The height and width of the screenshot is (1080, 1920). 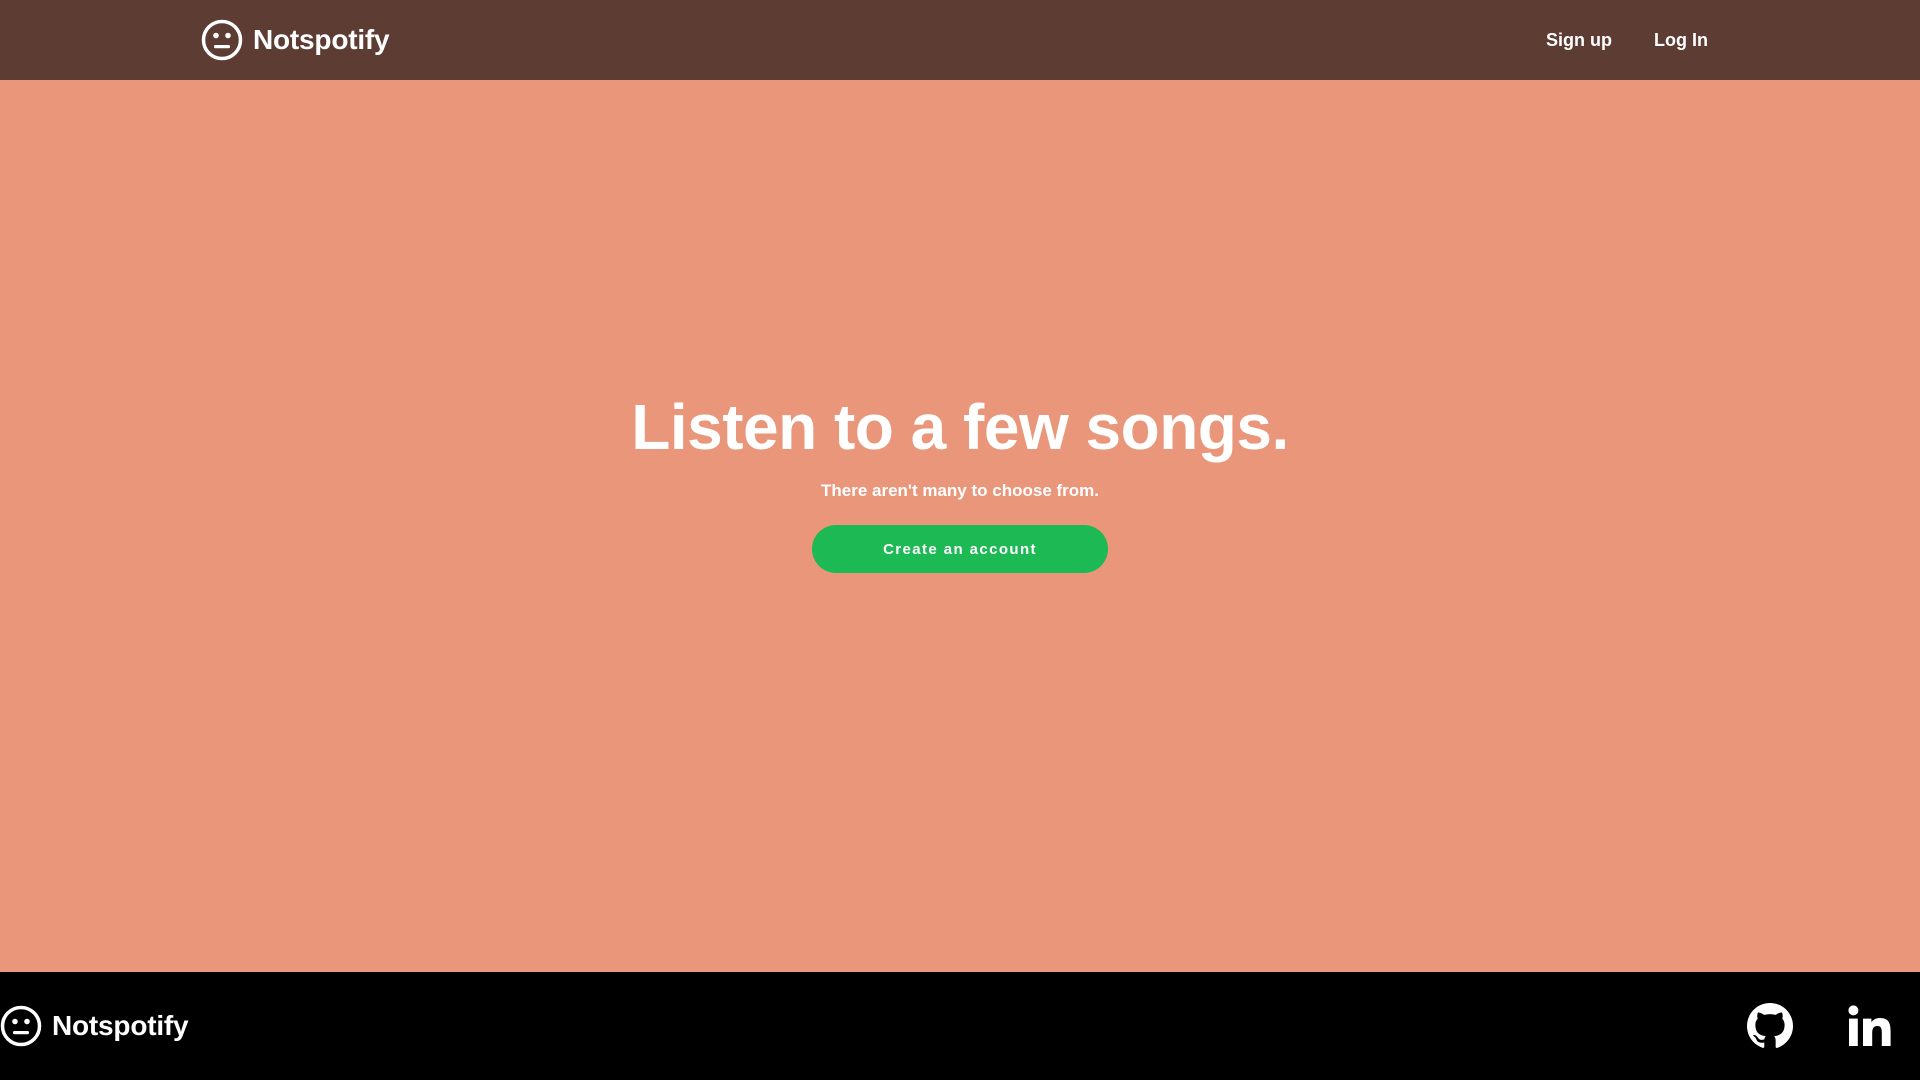 I want to click on linkedin-icon, so click(x=1869, y=1025).